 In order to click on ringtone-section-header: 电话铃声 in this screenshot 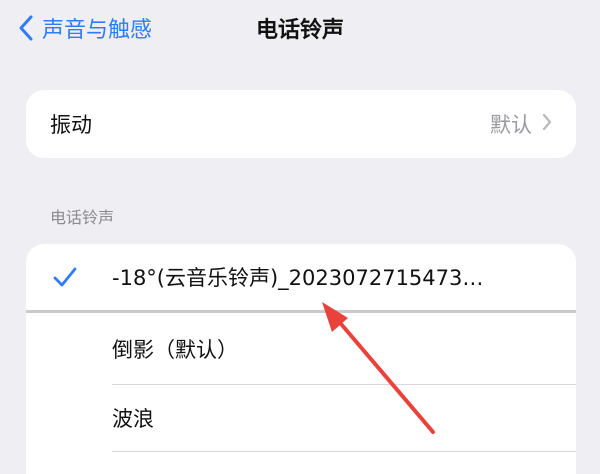, I will do `click(82, 217)`.